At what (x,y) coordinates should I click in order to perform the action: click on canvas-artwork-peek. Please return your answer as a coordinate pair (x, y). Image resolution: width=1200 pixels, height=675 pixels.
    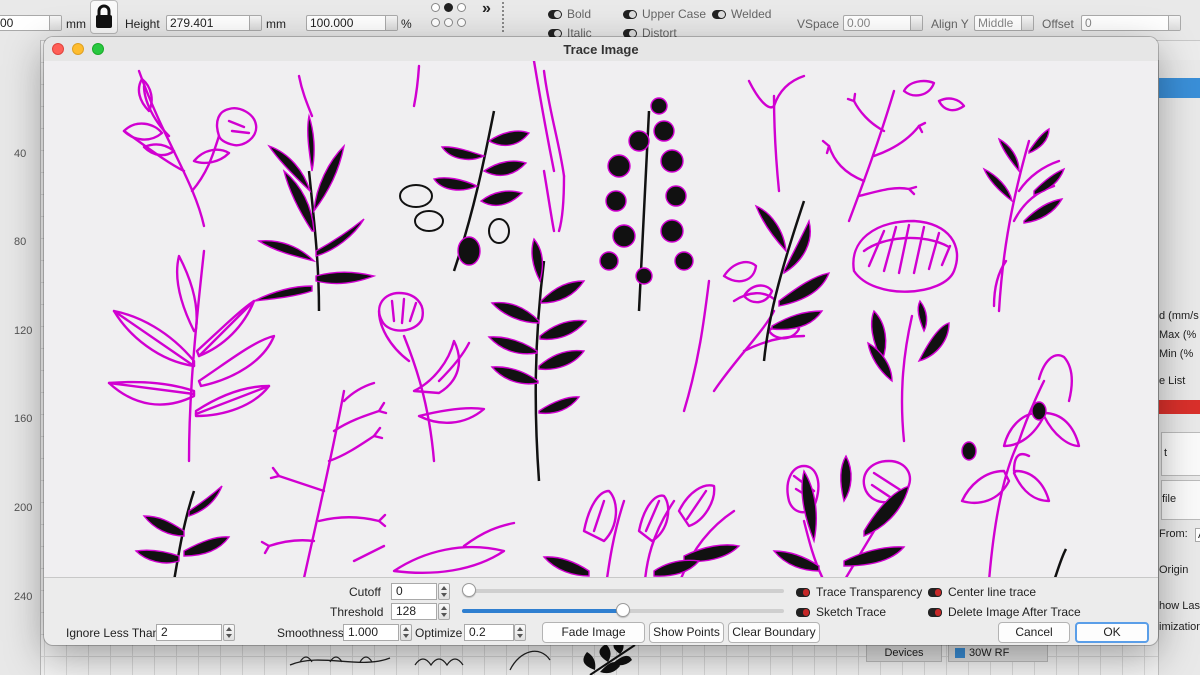
    Looking at the image, I should click on (462, 657).